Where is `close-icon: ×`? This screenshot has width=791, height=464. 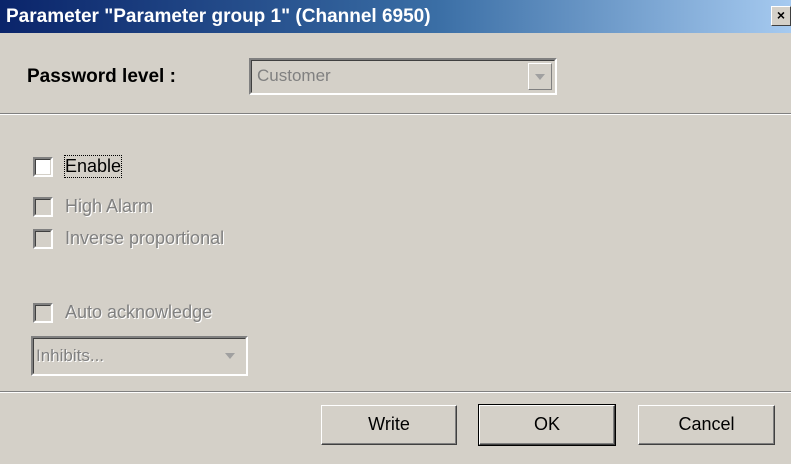
close-icon: × is located at coordinates (781, 15).